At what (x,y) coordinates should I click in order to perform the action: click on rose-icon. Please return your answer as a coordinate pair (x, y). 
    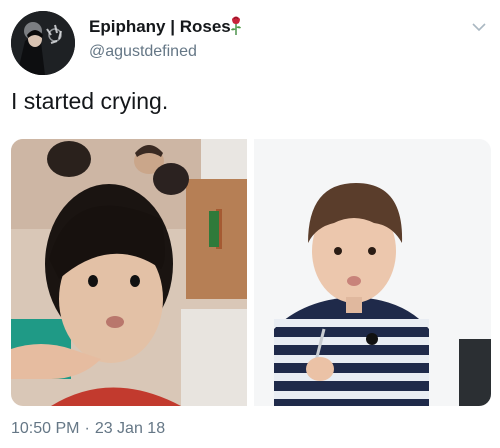
    Looking at the image, I should click on (236, 25).